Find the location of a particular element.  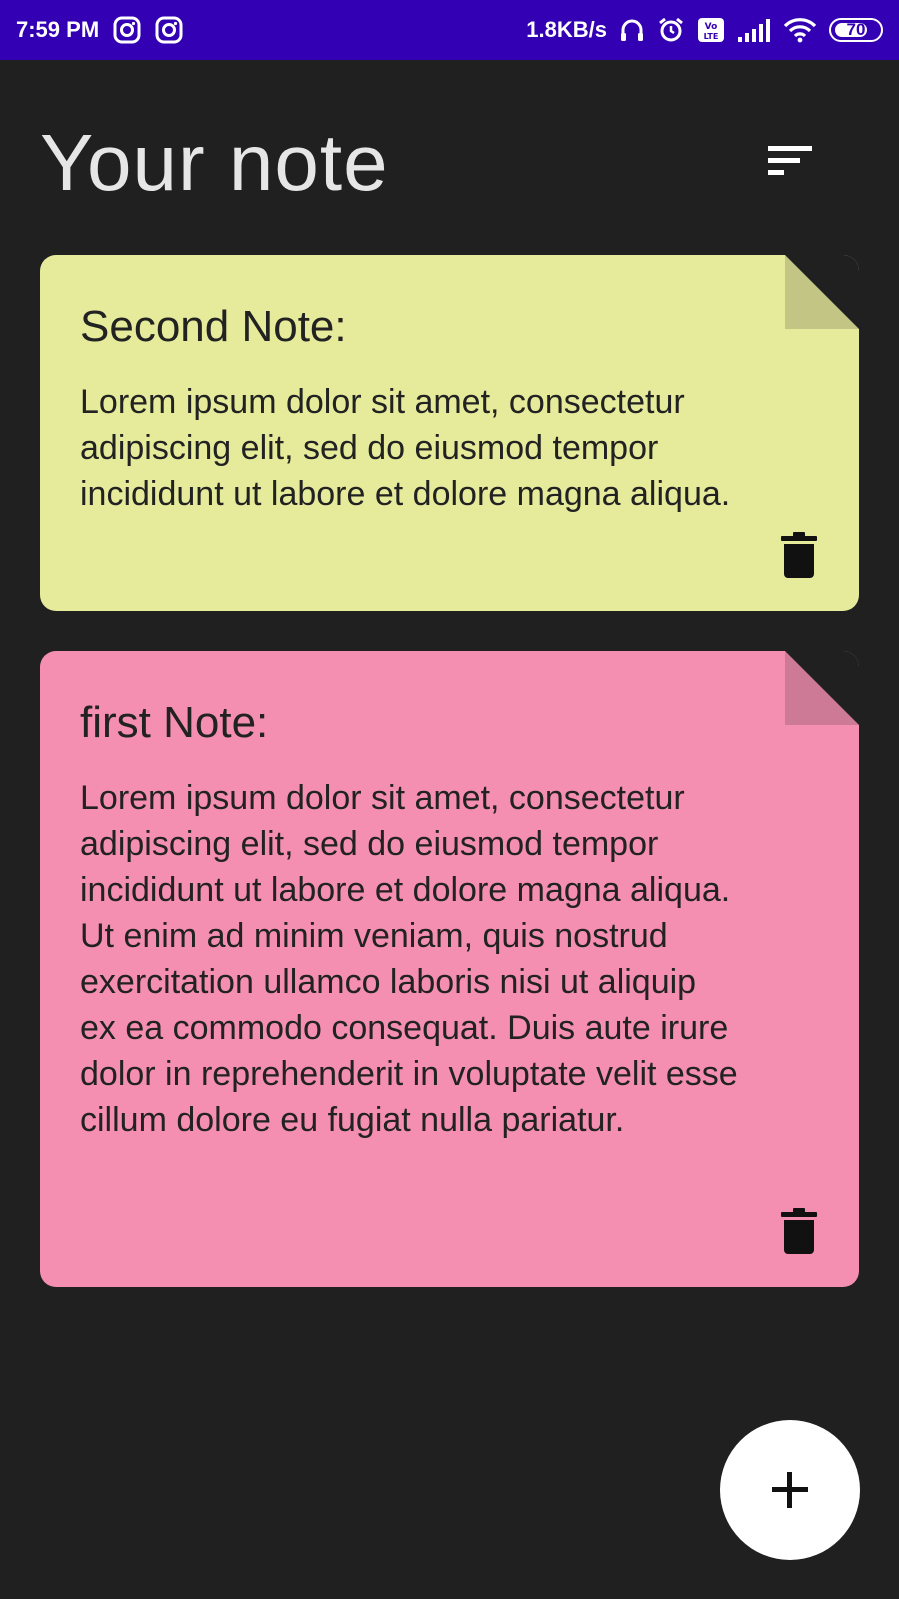

plus-icon is located at coordinates (790, 1490).